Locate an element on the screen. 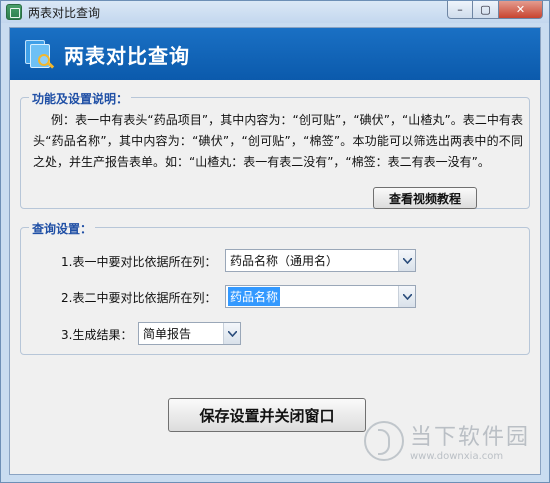 This screenshot has width=550, height=483. table2-column-label: 2.表二中要对比依据所在列： is located at coordinates (139, 298).